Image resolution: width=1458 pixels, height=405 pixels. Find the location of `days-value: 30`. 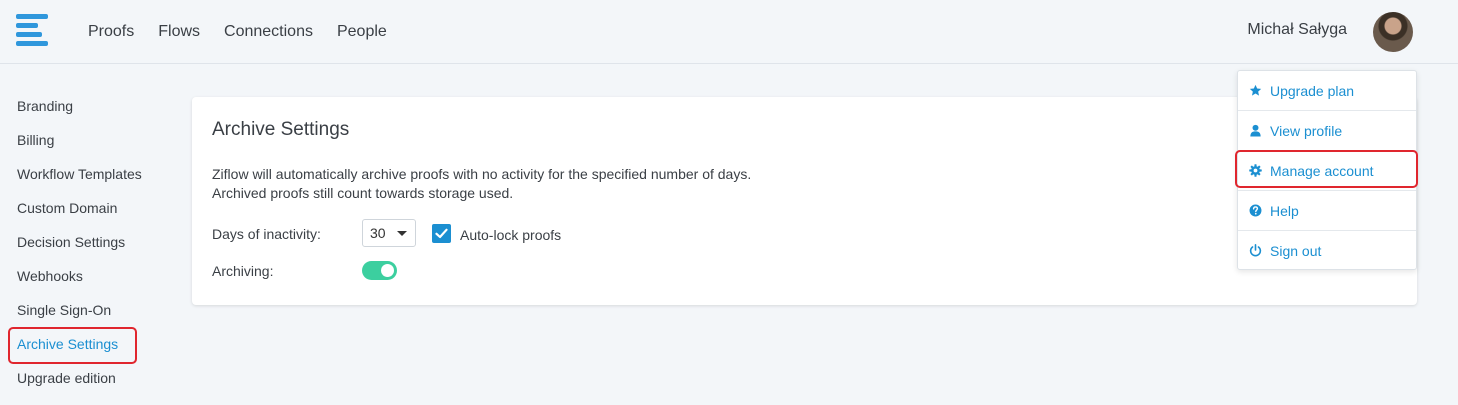

days-value: 30 is located at coordinates (378, 233).